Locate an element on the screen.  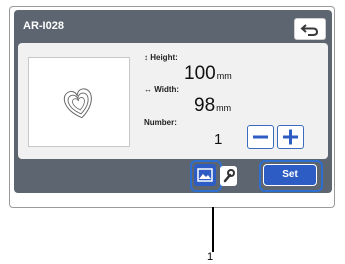
width-value: 98 is located at coordinates (205, 105).